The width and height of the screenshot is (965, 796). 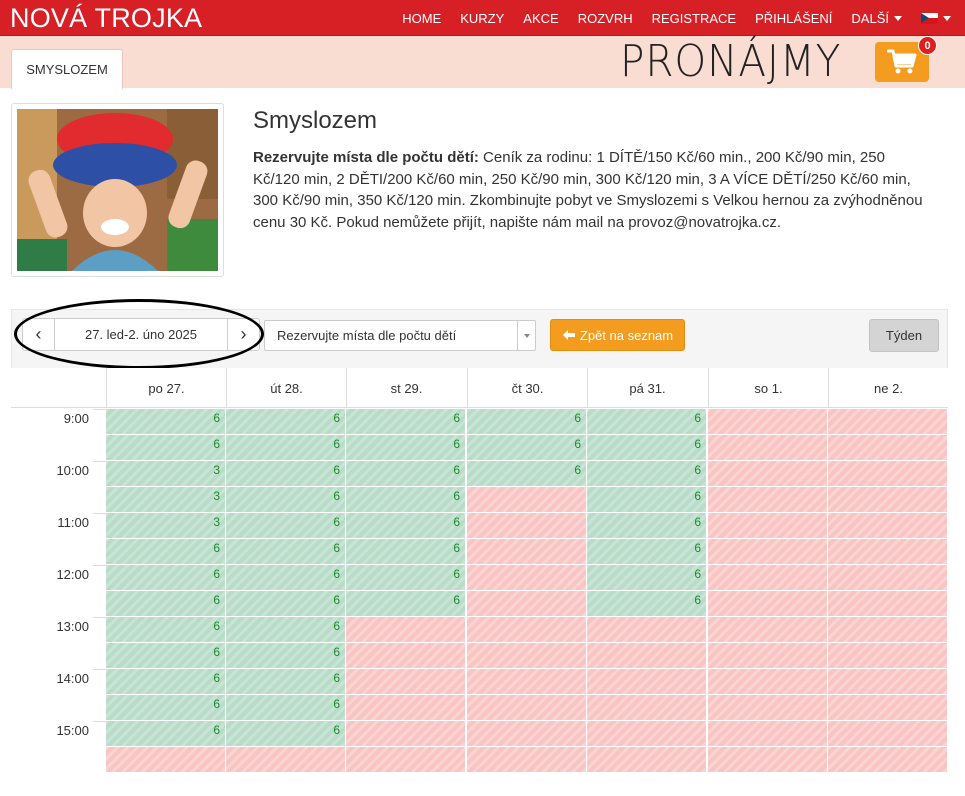 I want to click on next-week-button: ›, so click(x=243, y=334).